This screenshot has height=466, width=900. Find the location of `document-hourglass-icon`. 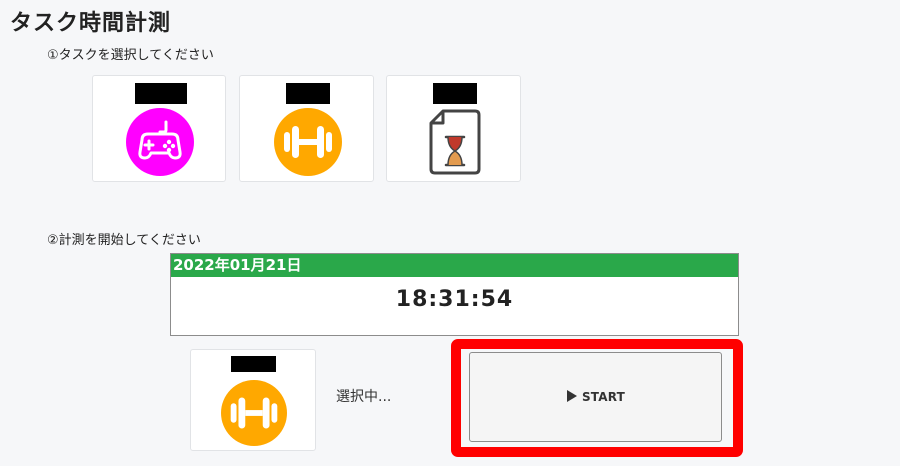

document-hourglass-icon is located at coordinates (455, 142).